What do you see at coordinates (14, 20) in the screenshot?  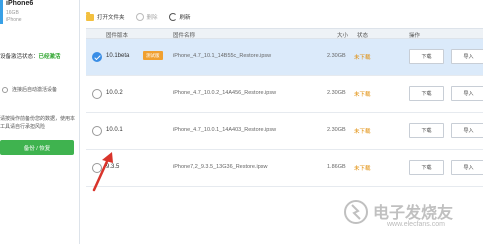 I see `device-model: iPhone` at bounding box center [14, 20].